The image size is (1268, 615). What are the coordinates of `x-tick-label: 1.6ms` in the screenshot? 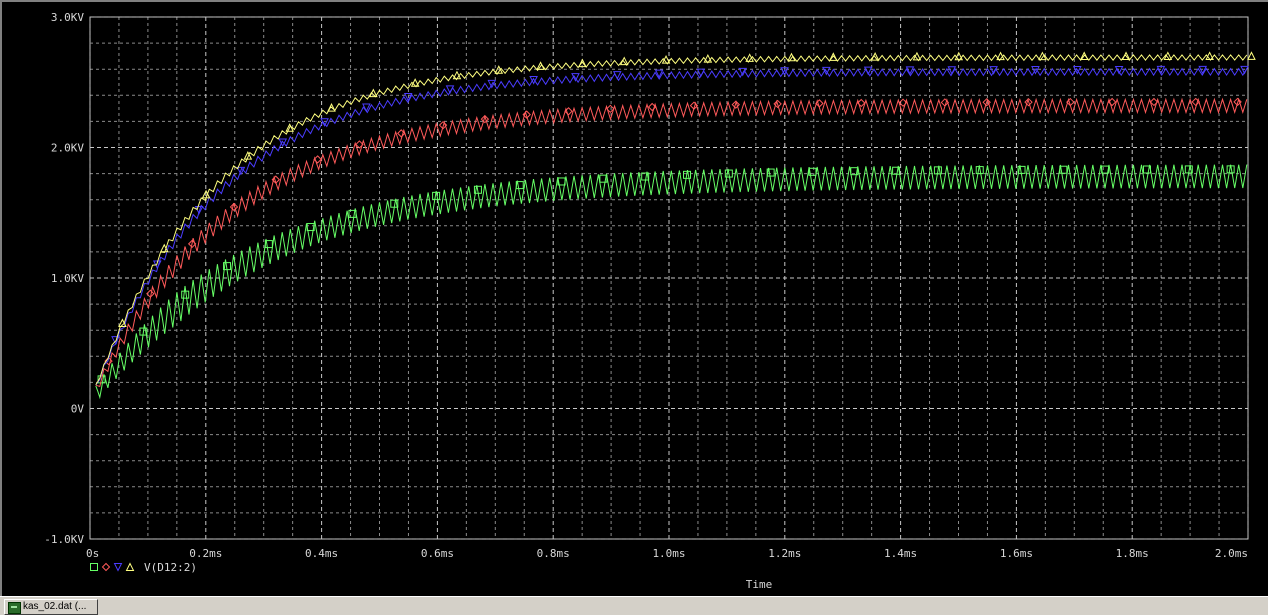 It's located at (1016, 553).